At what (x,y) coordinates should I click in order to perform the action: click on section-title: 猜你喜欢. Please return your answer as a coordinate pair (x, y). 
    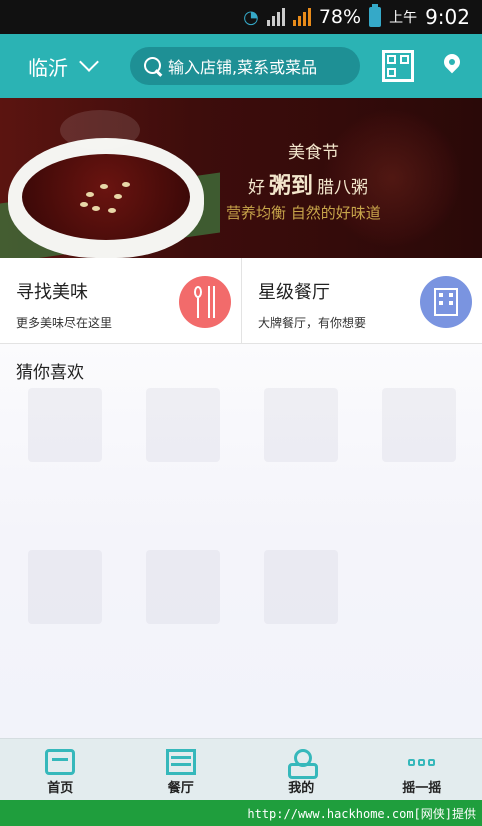
    Looking at the image, I should click on (50, 373).